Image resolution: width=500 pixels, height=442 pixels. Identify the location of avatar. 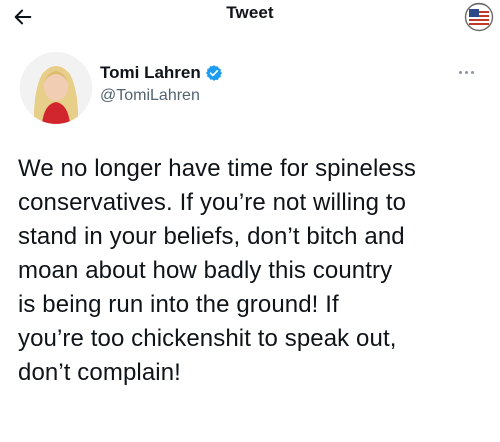
(56, 88).